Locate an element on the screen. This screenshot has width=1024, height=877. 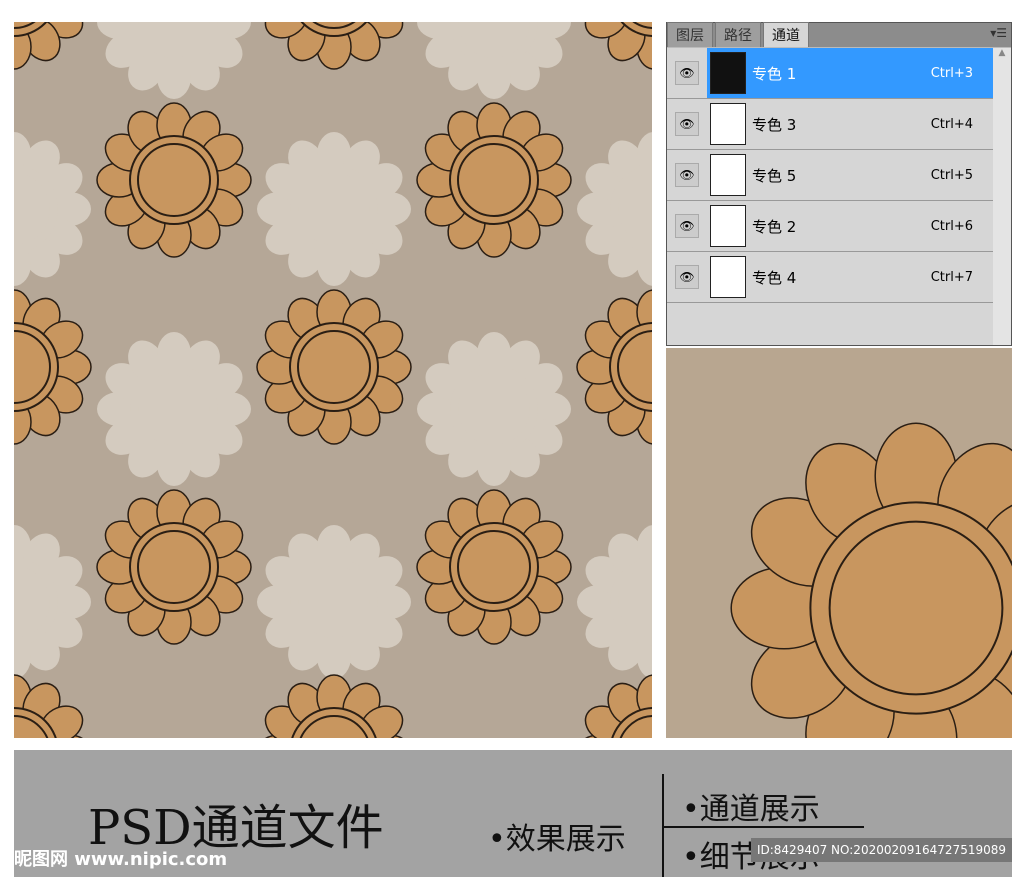
channel-row: 👁 专色 5 Ctrl+5 is located at coordinates (830, 175).